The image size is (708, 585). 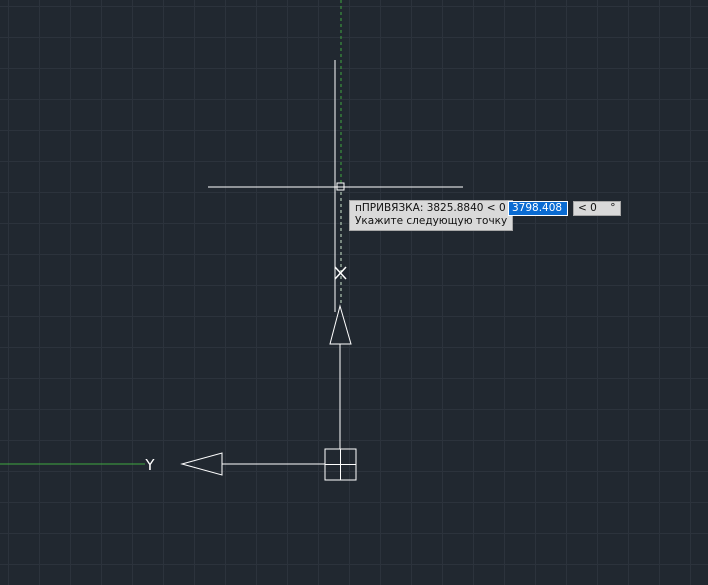 What do you see at coordinates (340, 324) in the screenshot?
I see `ucs-x-arrow-icon` at bounding box center [340, 324].